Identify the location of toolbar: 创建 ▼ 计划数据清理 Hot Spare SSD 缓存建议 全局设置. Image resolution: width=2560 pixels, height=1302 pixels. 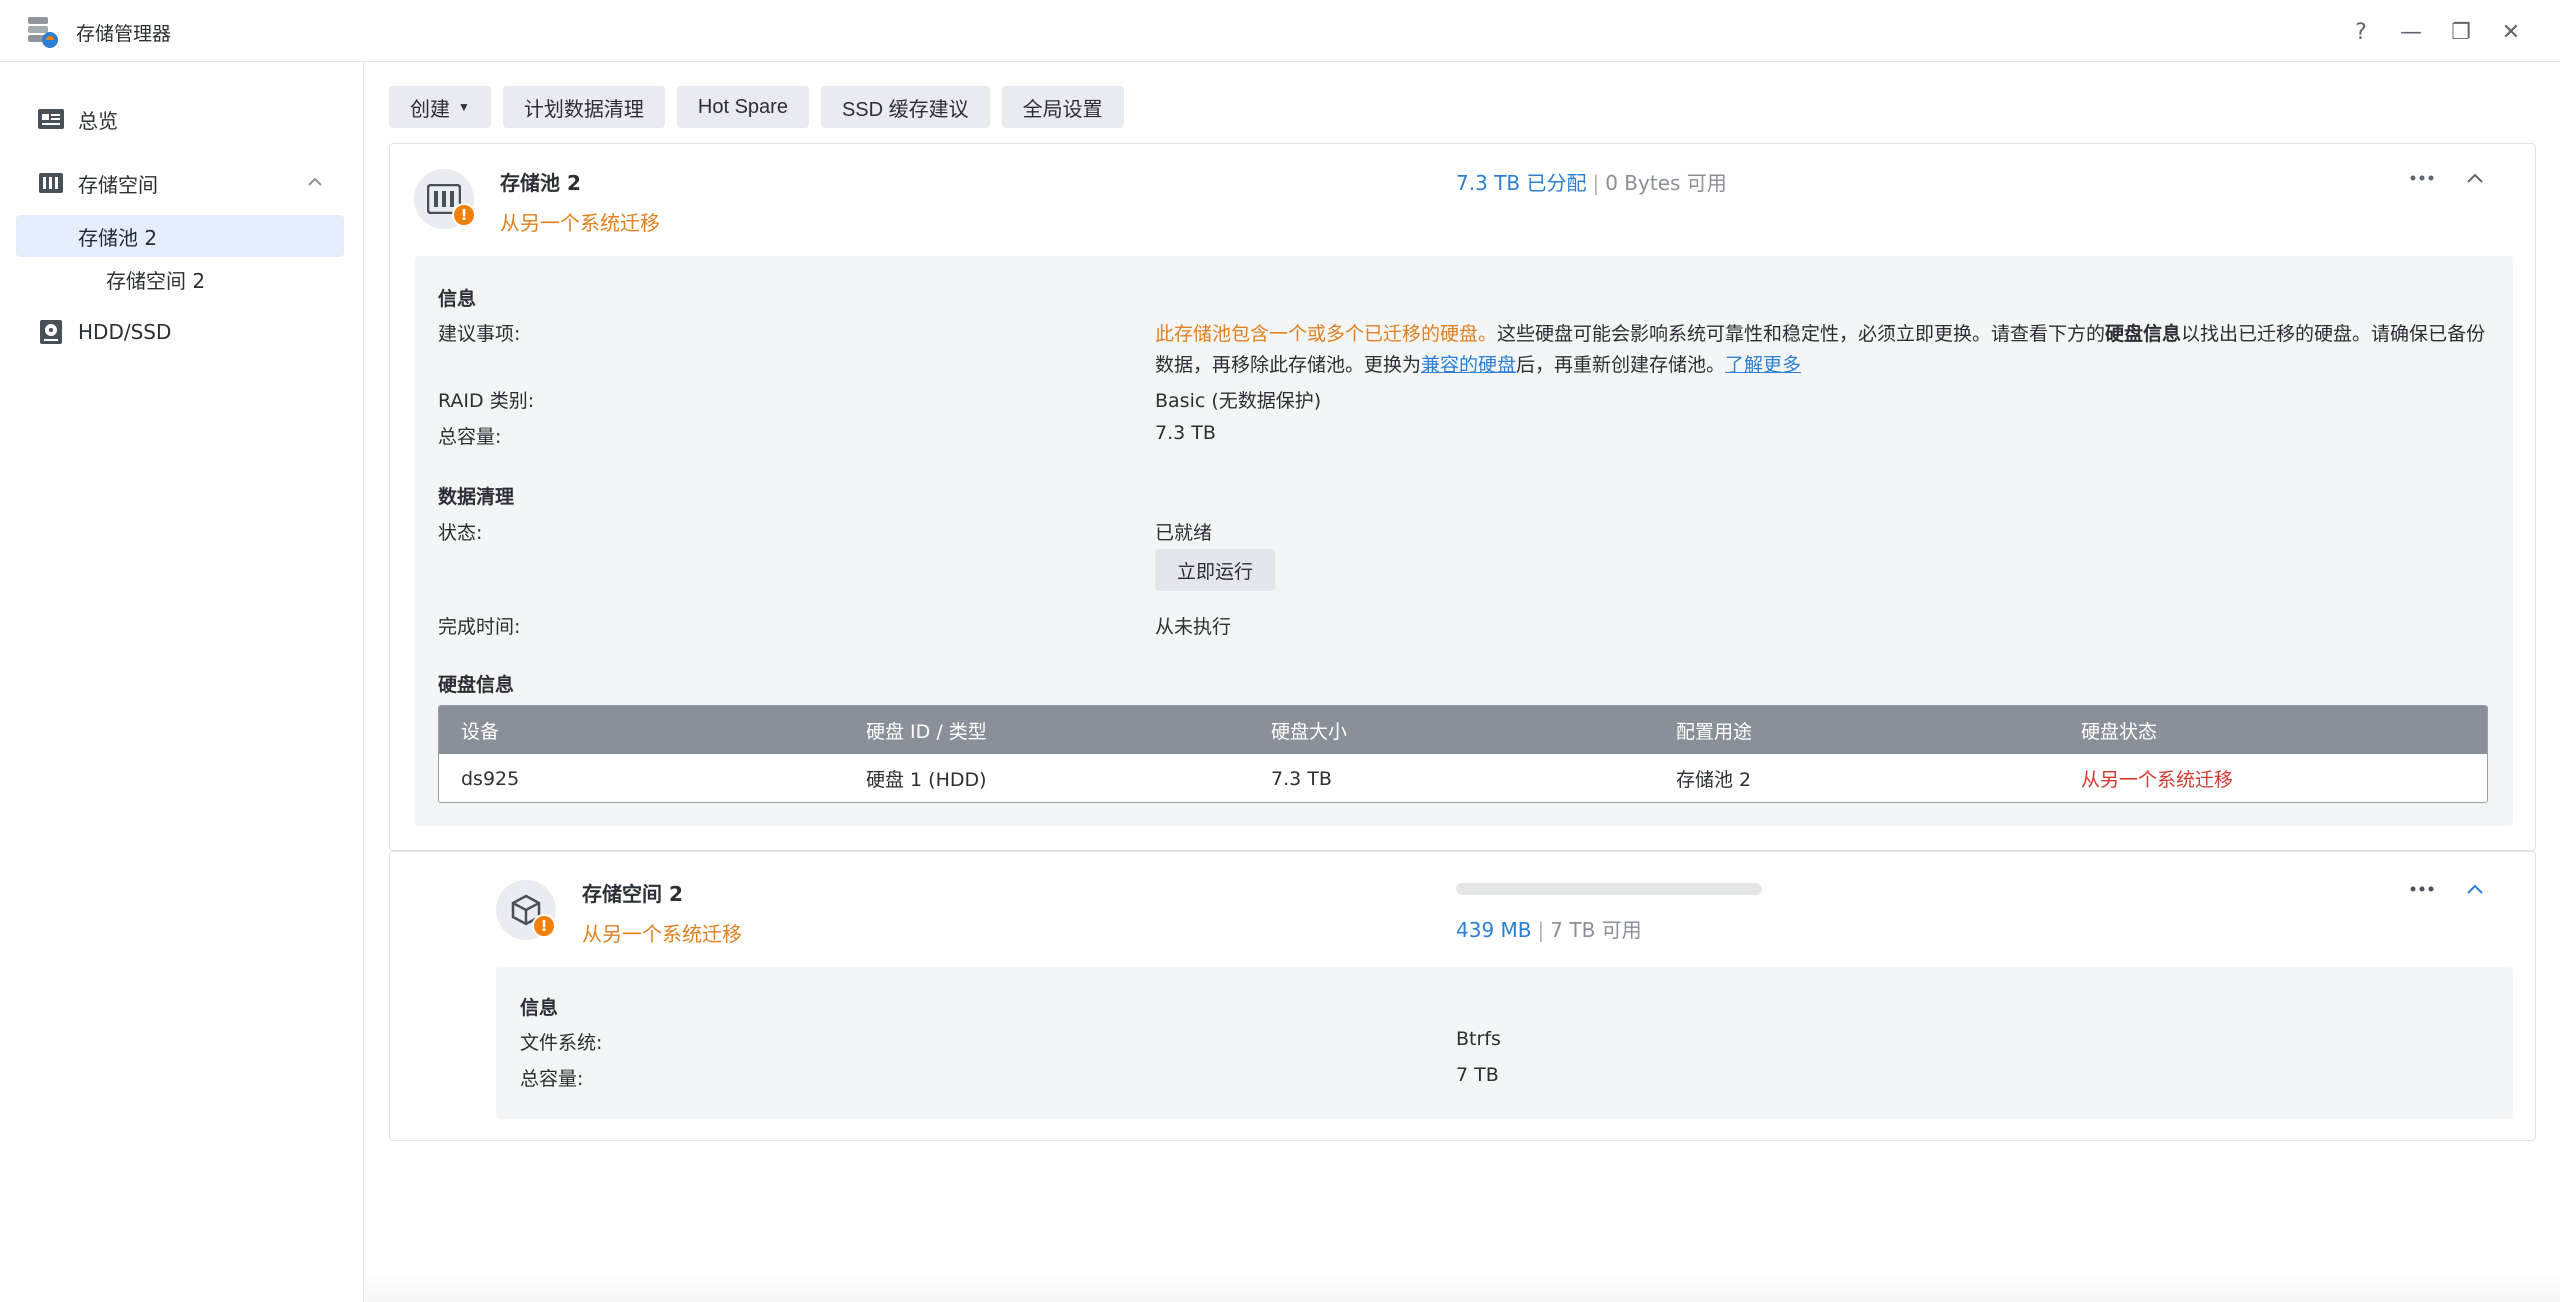
(756, 107).